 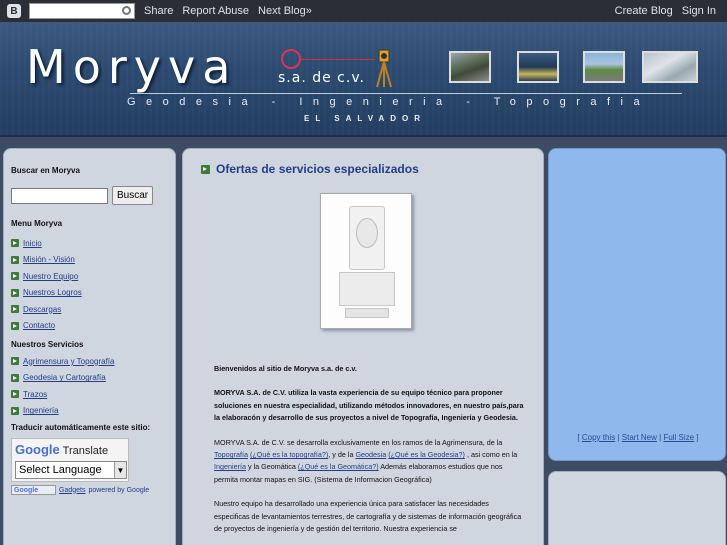 What do you see at coordinates (230, 466) in the screenshot?
I see `ingenieria-link: Ingeniería` at bounding box center [230, 466].